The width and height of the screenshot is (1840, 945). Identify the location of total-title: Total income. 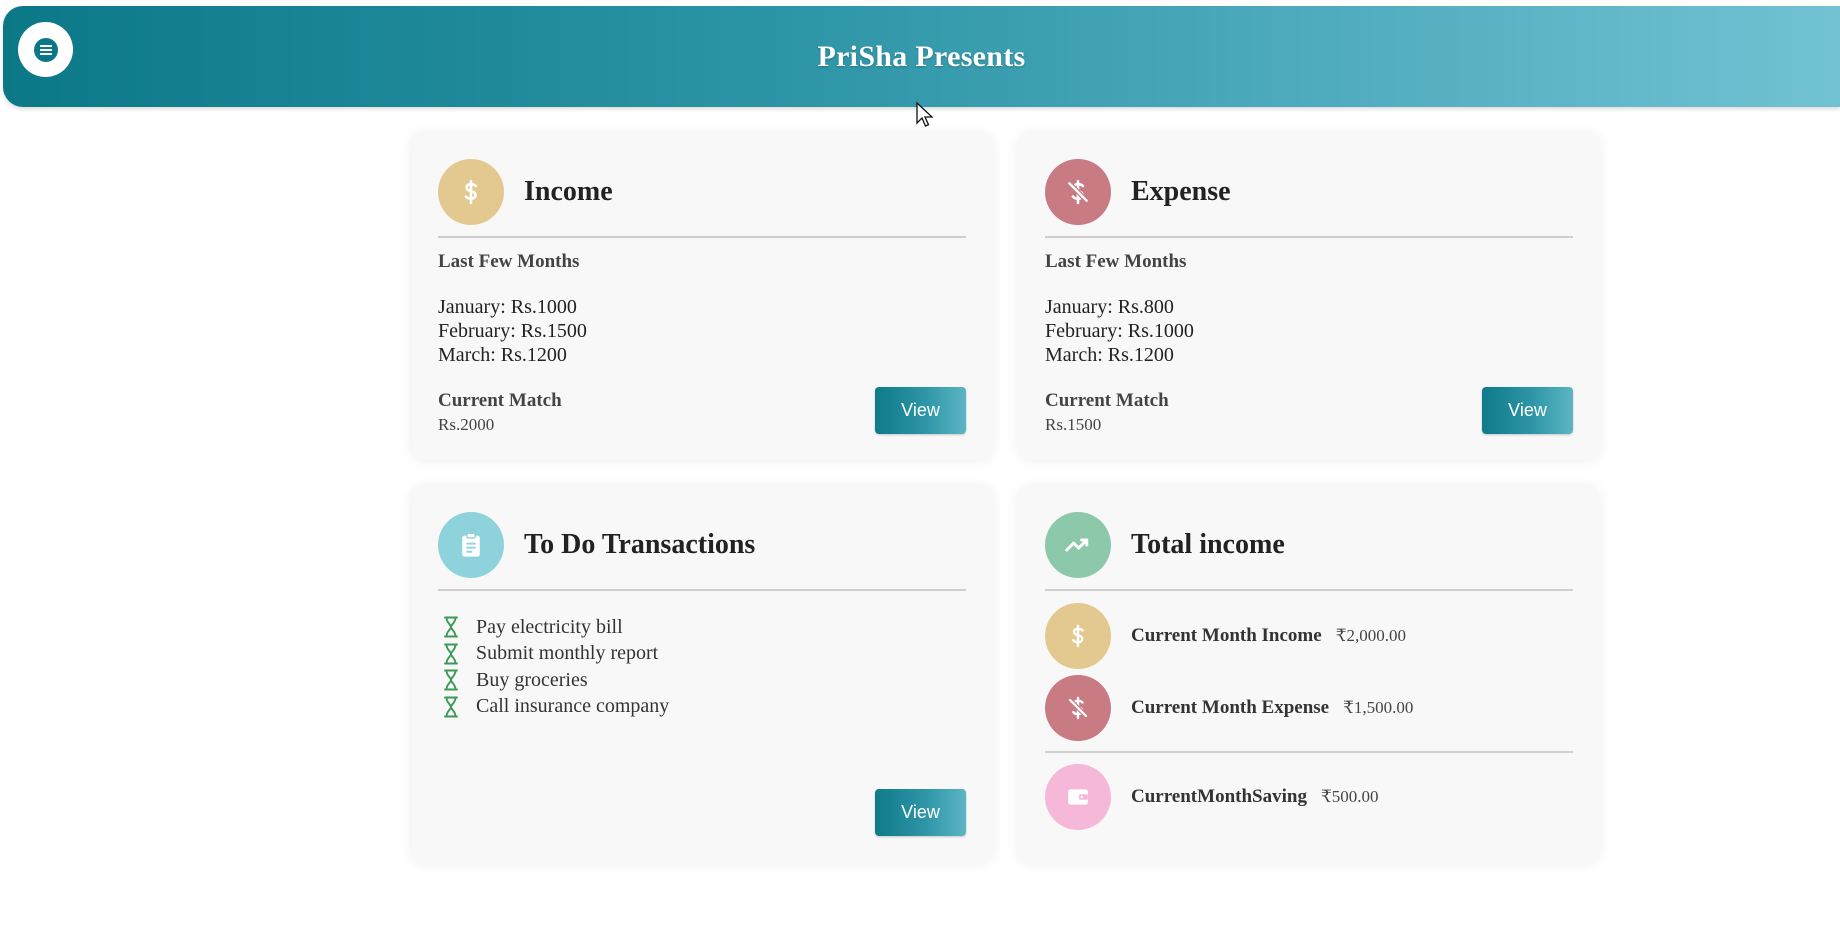
(1208, 544).